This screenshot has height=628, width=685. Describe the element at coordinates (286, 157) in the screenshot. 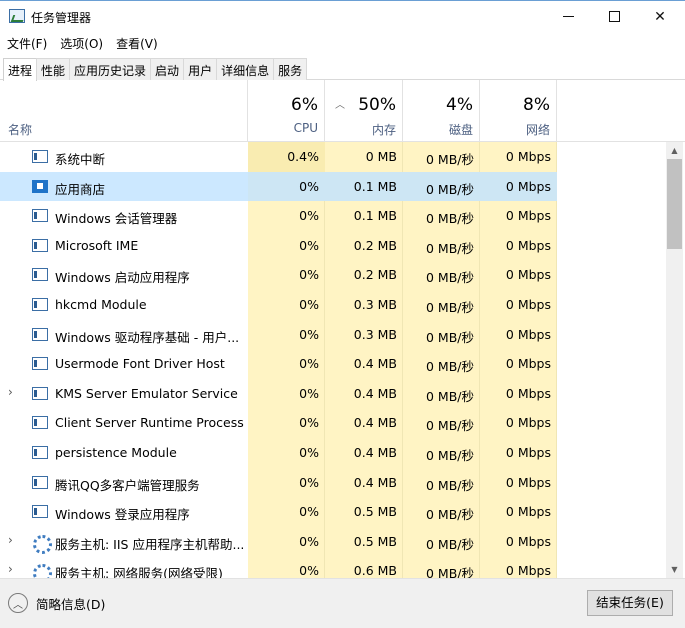

I see `cpu-cell: 0.4%` at that location.